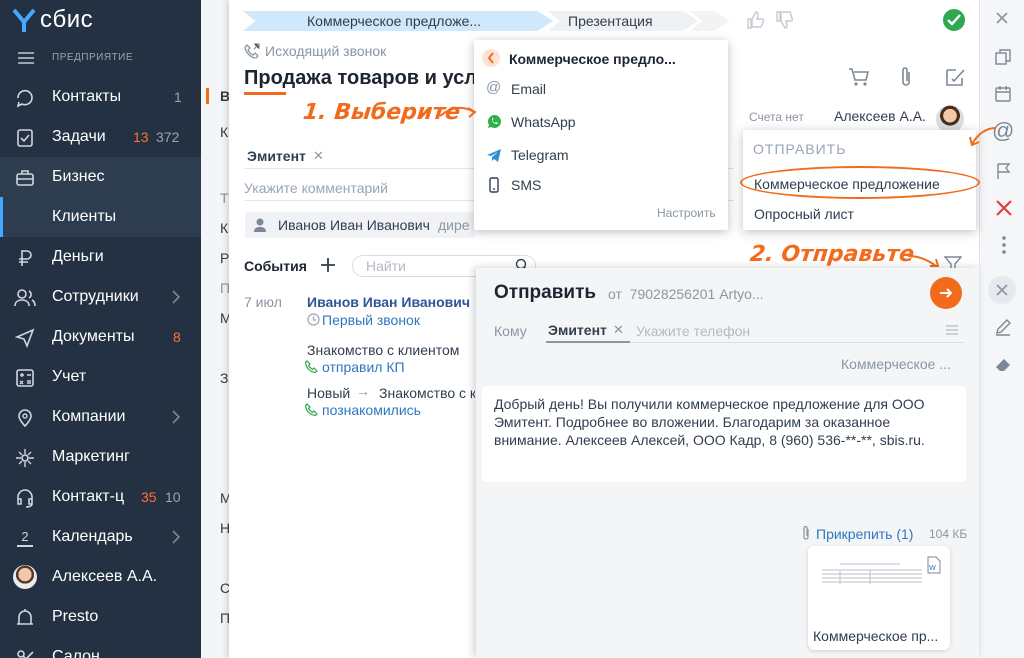 This screenshot has height=658, width=1024. What do you see at coordinates (100, 377) in the screenshot?
I see `nav-accounting: Учет` at bounding box center [100, 377].